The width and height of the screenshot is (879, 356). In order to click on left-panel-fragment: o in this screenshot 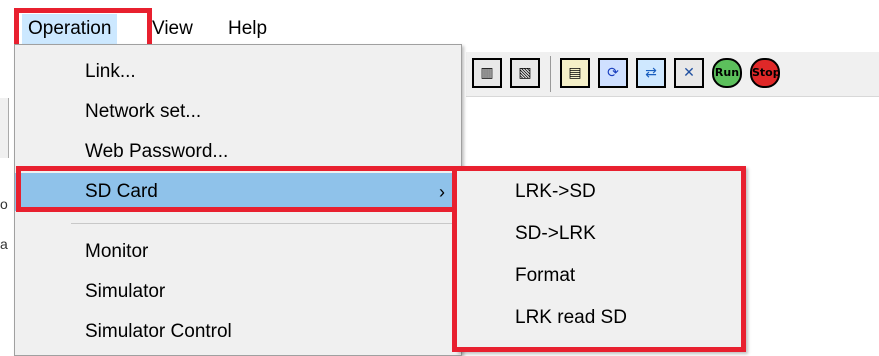, I will do `click(4, 204)`.